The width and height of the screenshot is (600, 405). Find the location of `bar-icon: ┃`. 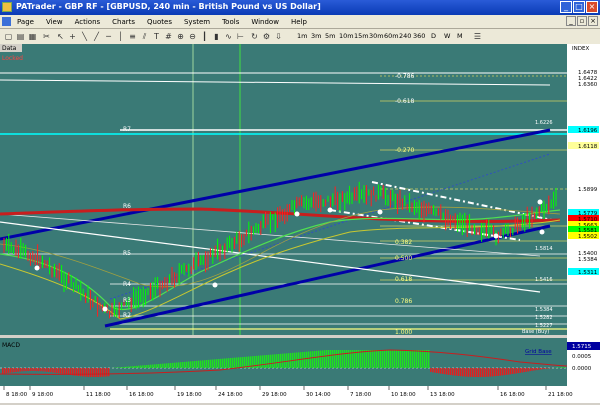

bar-icon: ┃ is located at coordinates (204, 36).